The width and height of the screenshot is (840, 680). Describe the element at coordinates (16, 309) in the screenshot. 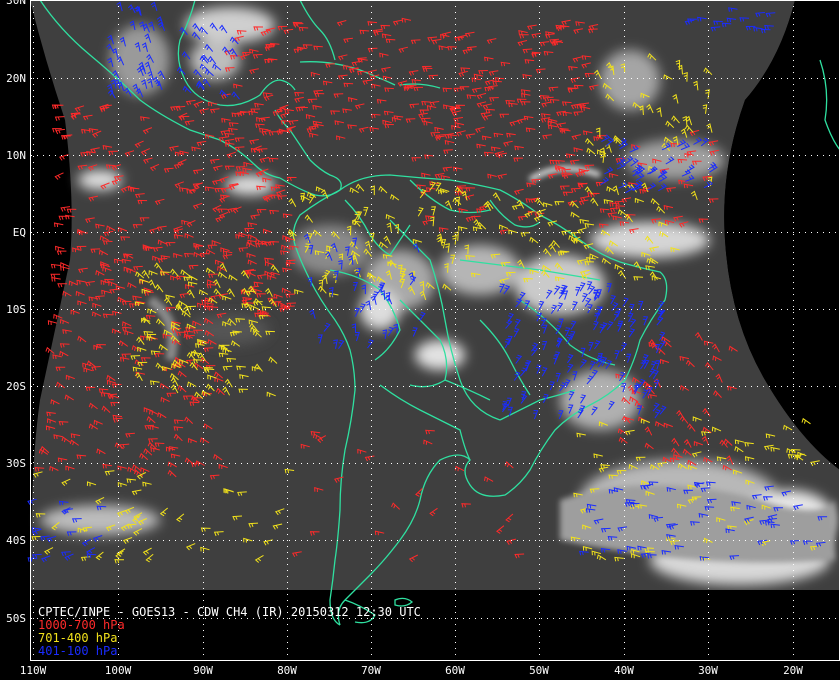

I see `latitude-label: 10S` at that location.